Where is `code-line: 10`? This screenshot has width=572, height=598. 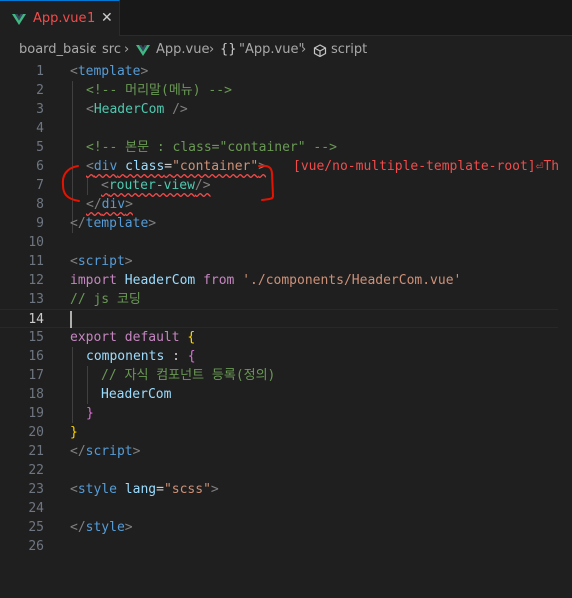 code-line: 10 is located at coordinates (286, 242).